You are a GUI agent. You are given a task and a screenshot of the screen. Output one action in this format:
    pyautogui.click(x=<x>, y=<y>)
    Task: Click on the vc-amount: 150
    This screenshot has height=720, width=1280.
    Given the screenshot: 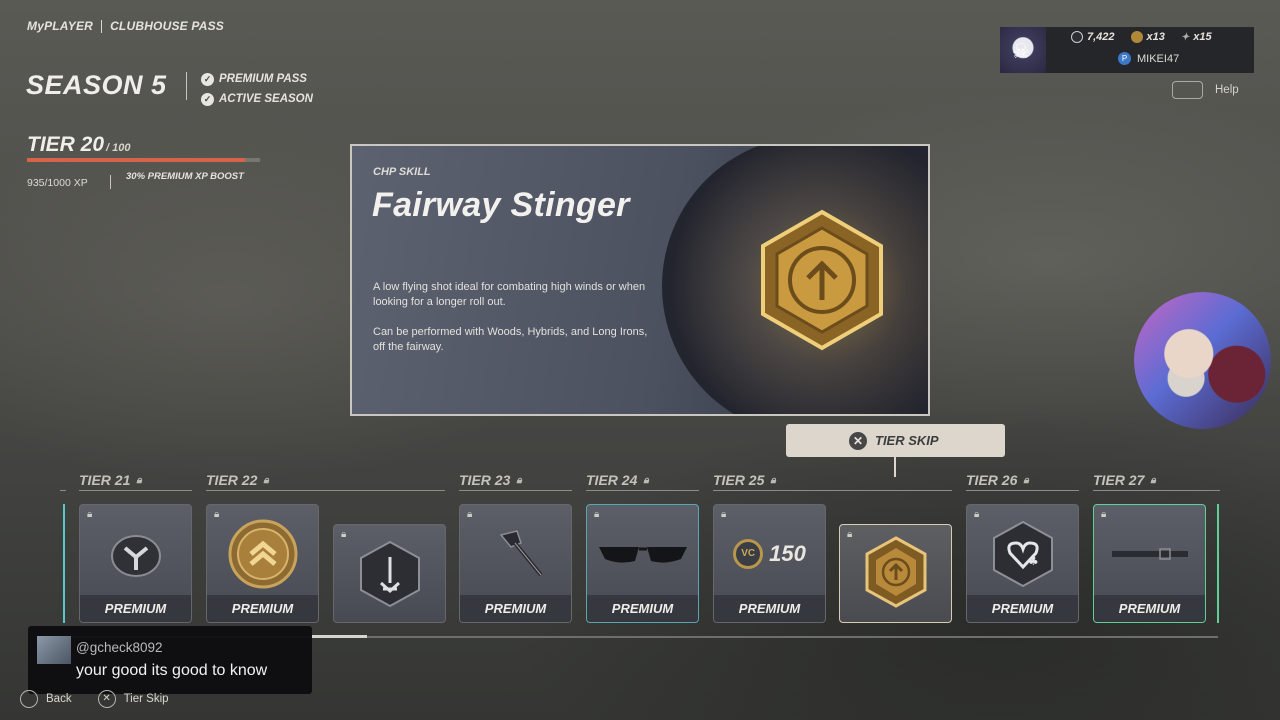 What is the action you would take?
    pyautogui.click(x=787, y=553)
    